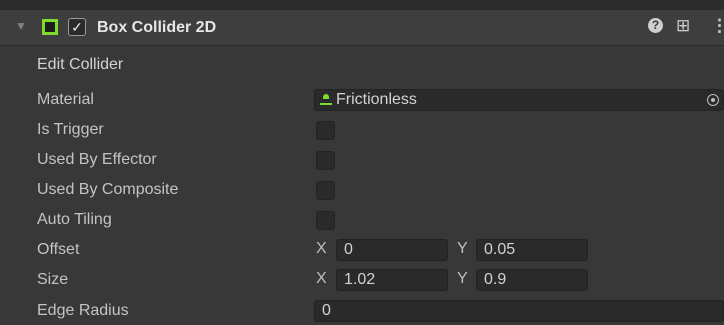 This screenshot has width=724, height=325. I want to click on offset-y-label: Y, so click(462, 248).